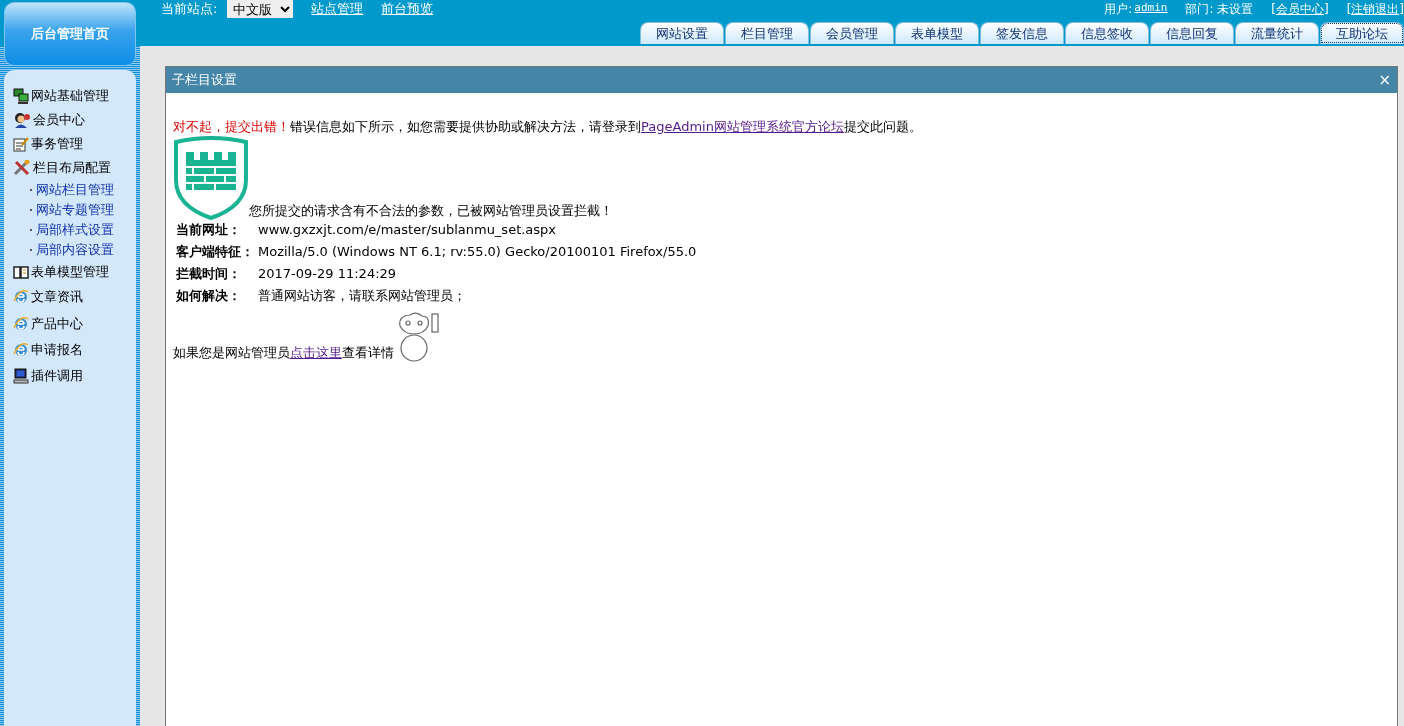 The image size is (1404, 726). What do you see at coordinates (75, 190) in the screenshot?
I see `sidebar-subitem: 网站栏目管理` at bounding box center [75, 190].